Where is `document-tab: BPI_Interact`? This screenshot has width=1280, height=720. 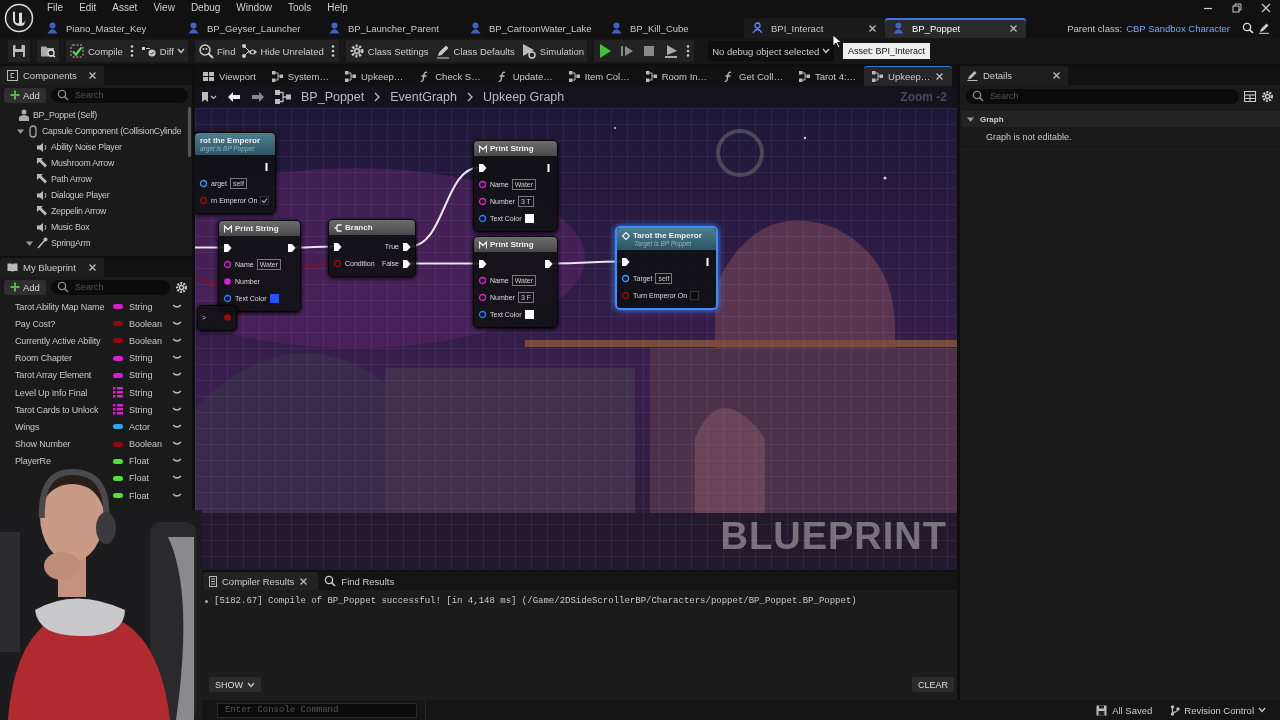 document-tab: BPI_Interact is located at coordinates (814, 28).